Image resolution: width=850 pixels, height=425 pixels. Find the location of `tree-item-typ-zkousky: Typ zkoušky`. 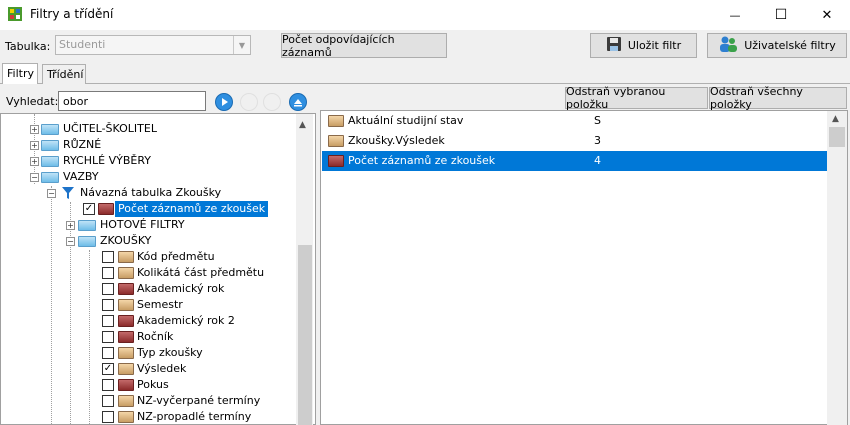

tree-item-typ-zkousky: Typ zkoušky is located at coordinates (149, 353).